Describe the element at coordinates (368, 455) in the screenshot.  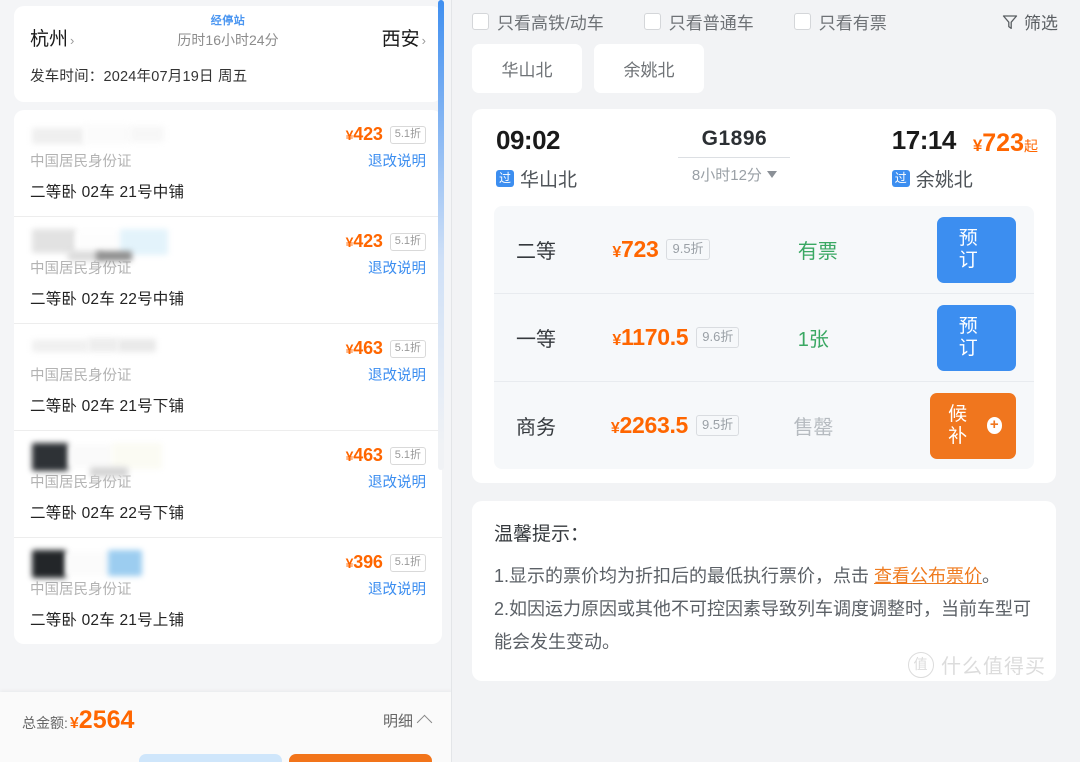
I see `ticket-price-value: 463` at that location.